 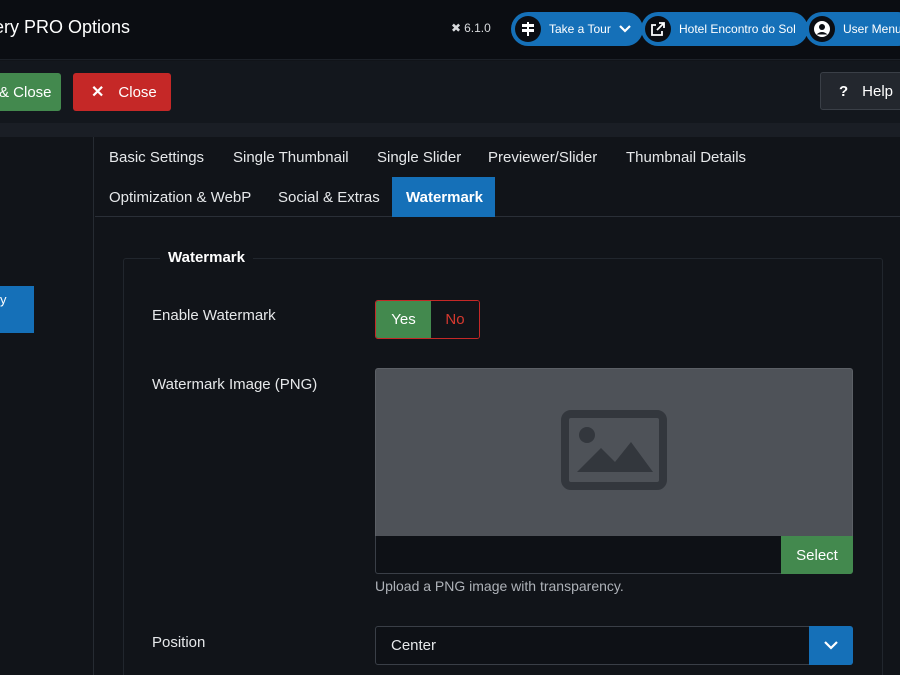 I want to click on question-icon: ?, so click(x=844, y=91).